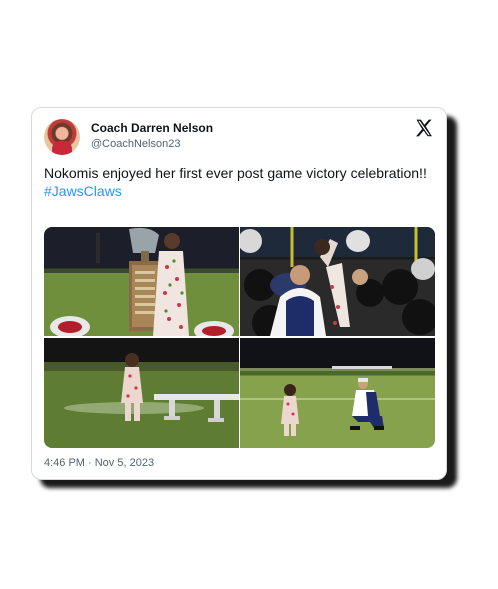 The image size is (498, 589). I want to click on avatar, so click(62, 137).